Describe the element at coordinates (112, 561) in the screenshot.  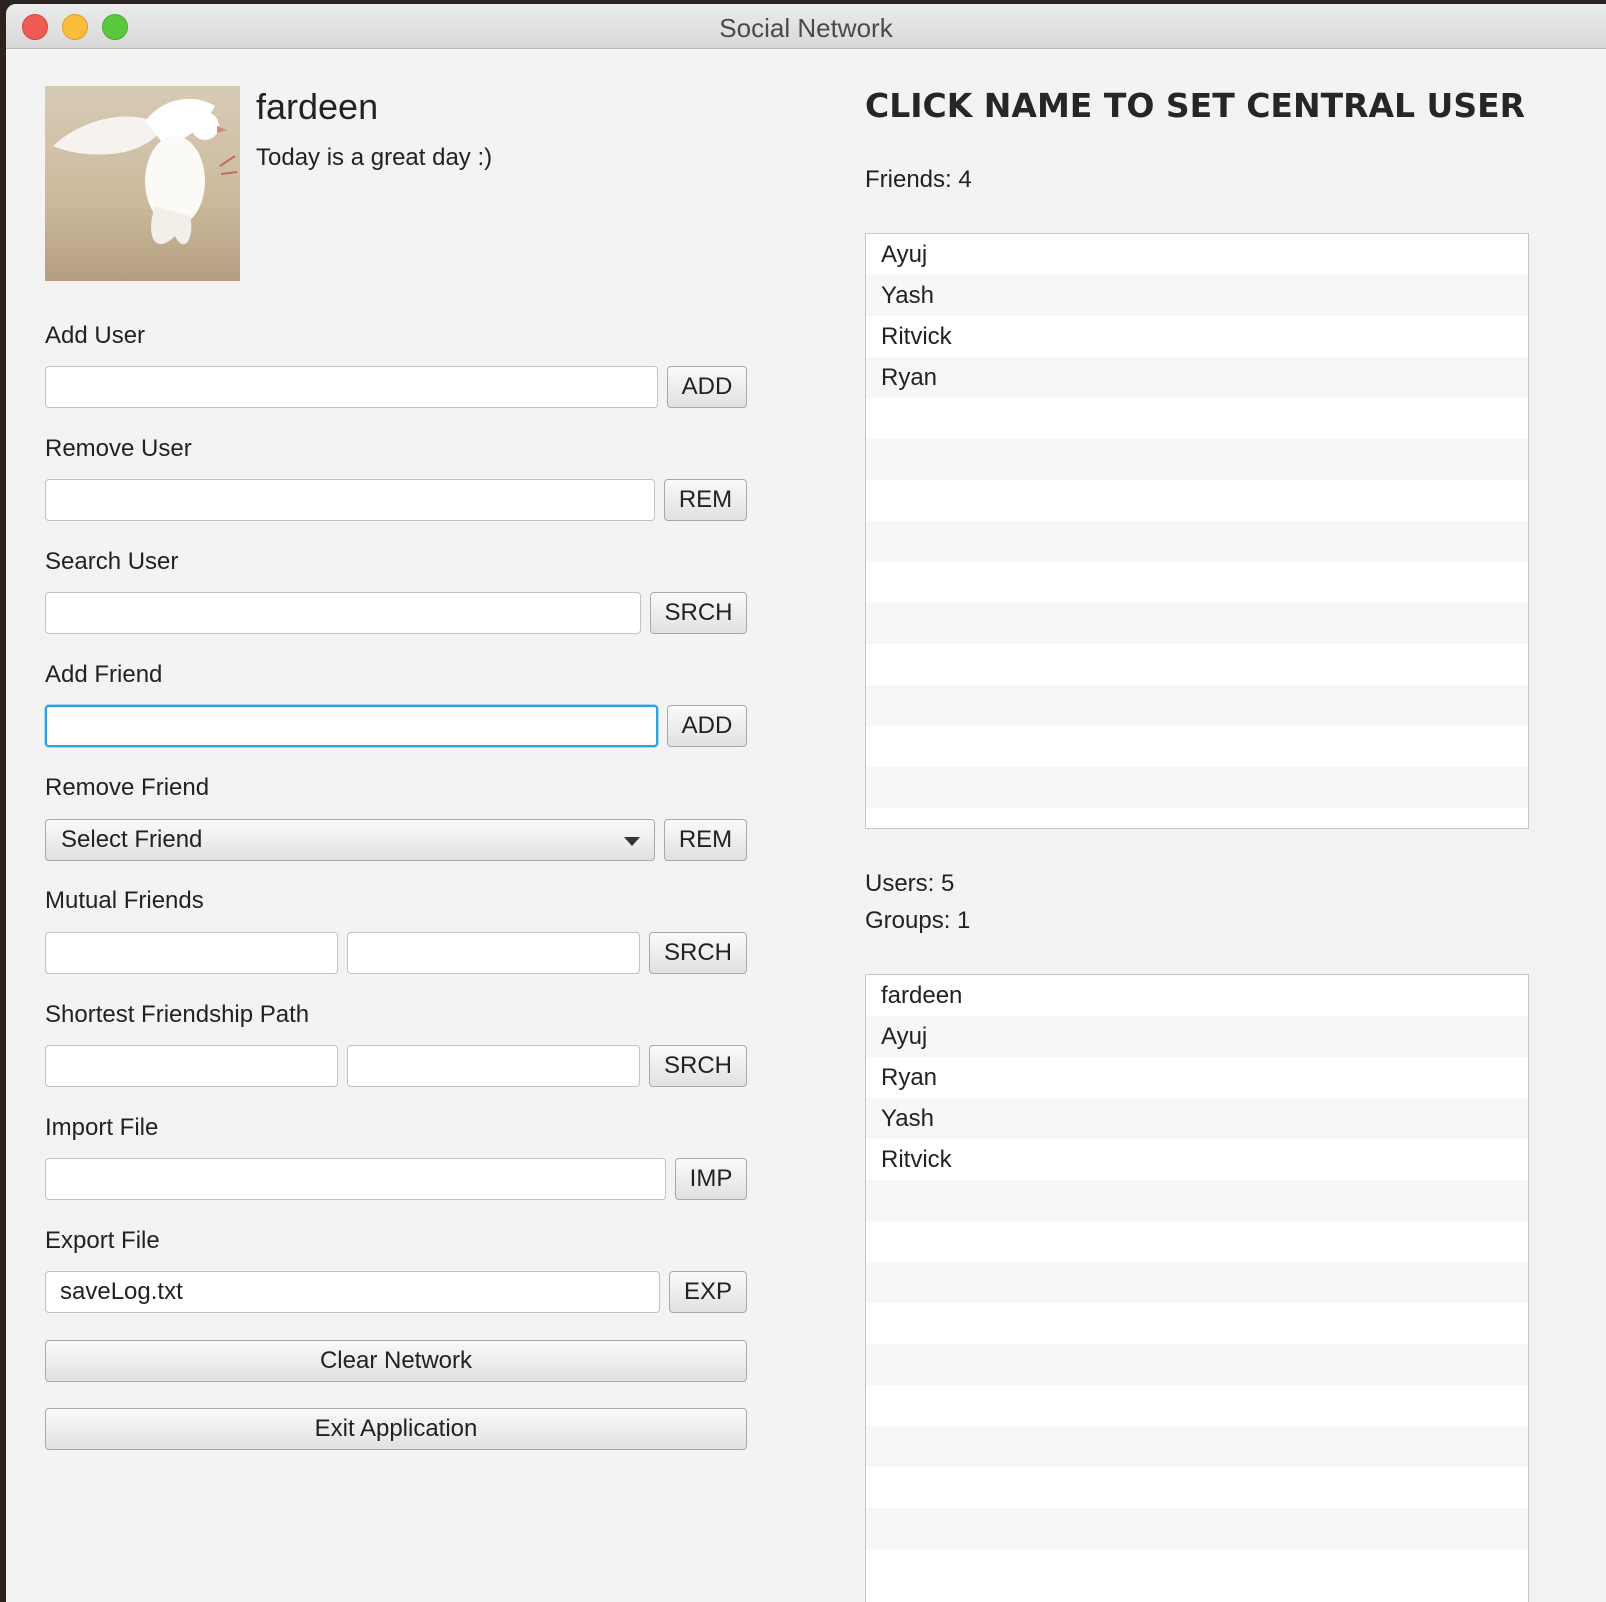
I see `search-user-label: Search User` at that location.